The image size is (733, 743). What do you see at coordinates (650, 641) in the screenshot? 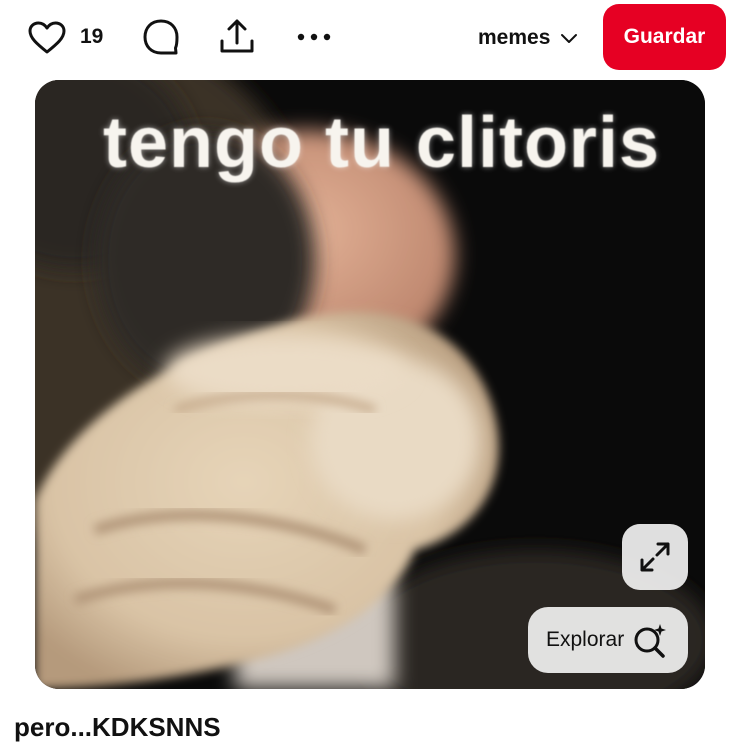
I see `visual-search-icon` at bounding box center [650, 641].